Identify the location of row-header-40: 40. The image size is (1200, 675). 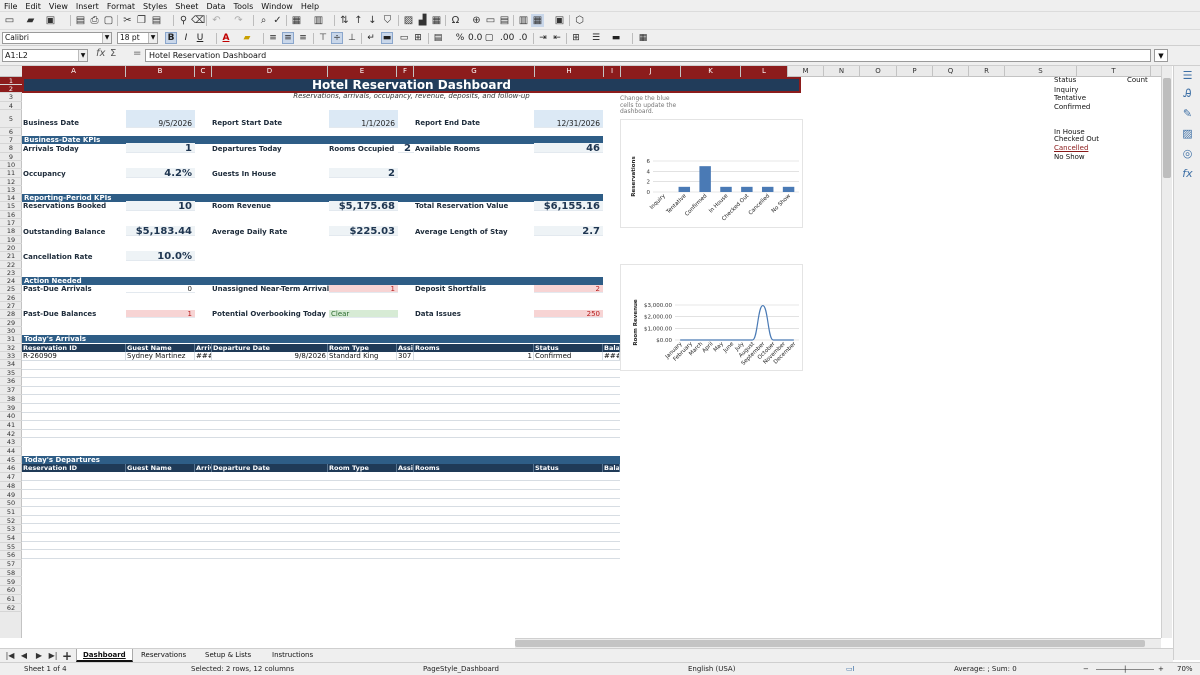
(11, 416).